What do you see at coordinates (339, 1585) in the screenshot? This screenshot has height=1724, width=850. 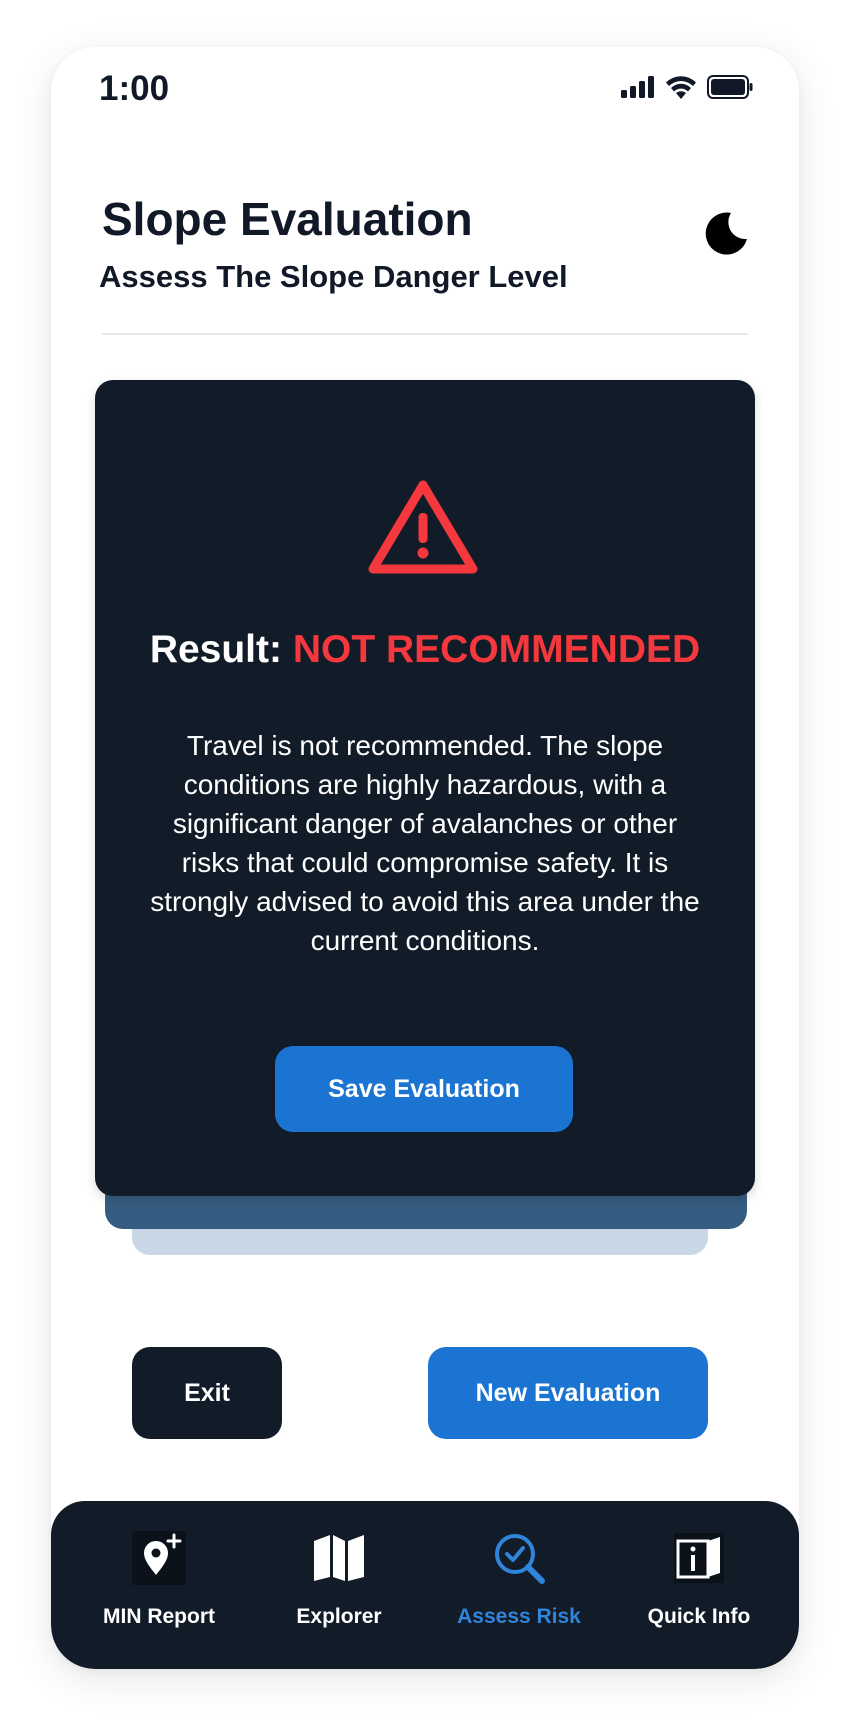 I see `nav-item-explorer: Explorer` at bounding box center [339, 1585].